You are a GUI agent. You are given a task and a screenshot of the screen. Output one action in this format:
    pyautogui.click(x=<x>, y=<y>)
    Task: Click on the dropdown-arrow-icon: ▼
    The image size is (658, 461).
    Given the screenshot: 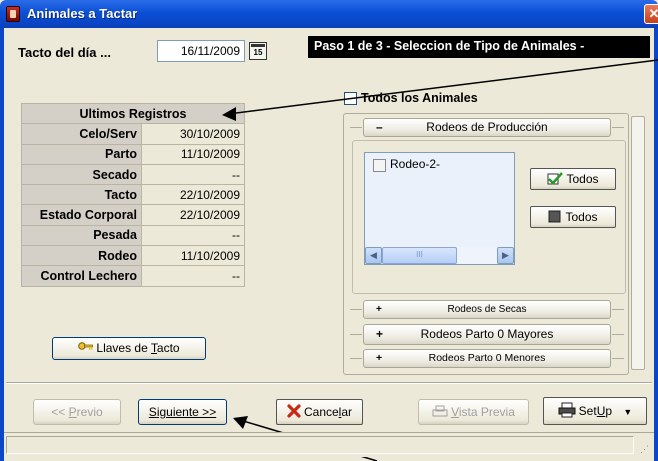 What is the action you would take?
    pyautogui.click(x=627, y=412)
    